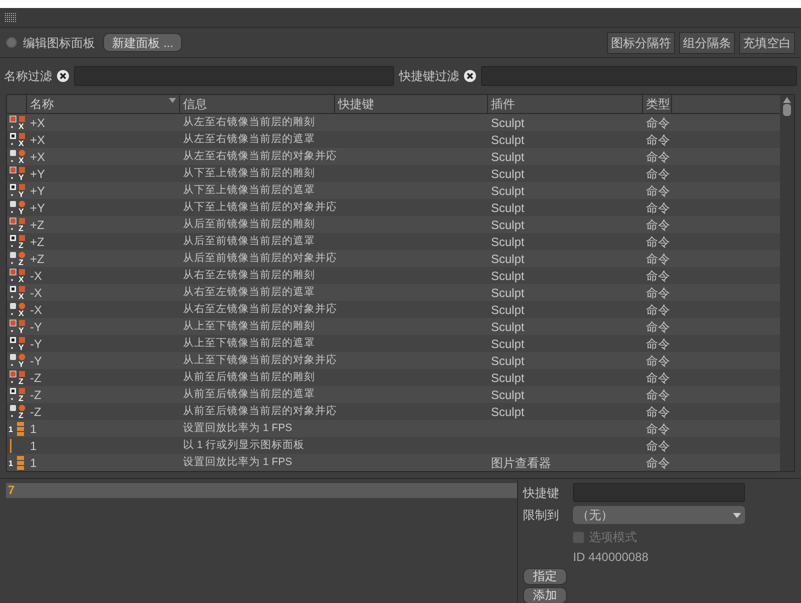 This screenshot has width=801, height=603. I want to click on column-header: 信息, so click(257, 104).